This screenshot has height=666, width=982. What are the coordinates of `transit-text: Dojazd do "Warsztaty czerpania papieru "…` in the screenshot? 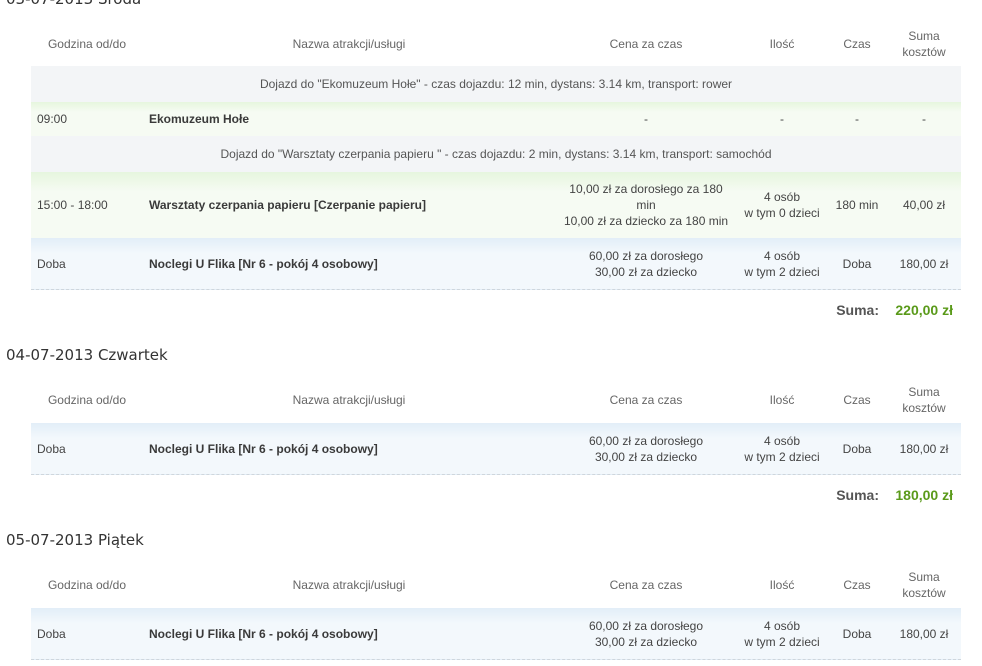 It's located at (496, 154).